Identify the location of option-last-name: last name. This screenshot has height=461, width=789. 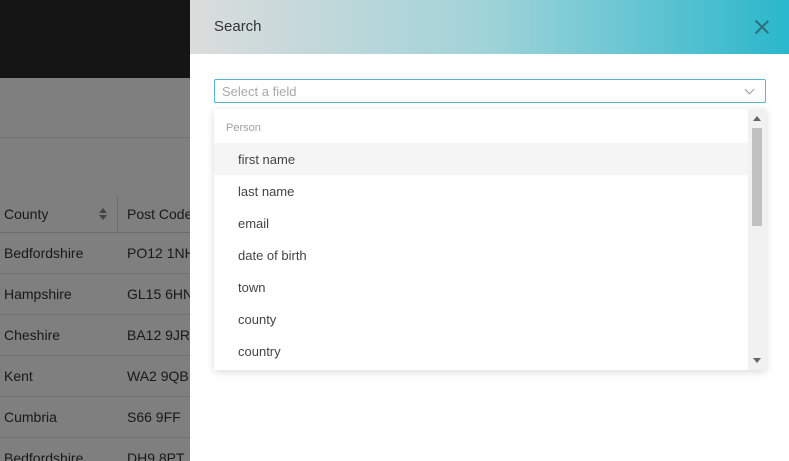
(481, 191).